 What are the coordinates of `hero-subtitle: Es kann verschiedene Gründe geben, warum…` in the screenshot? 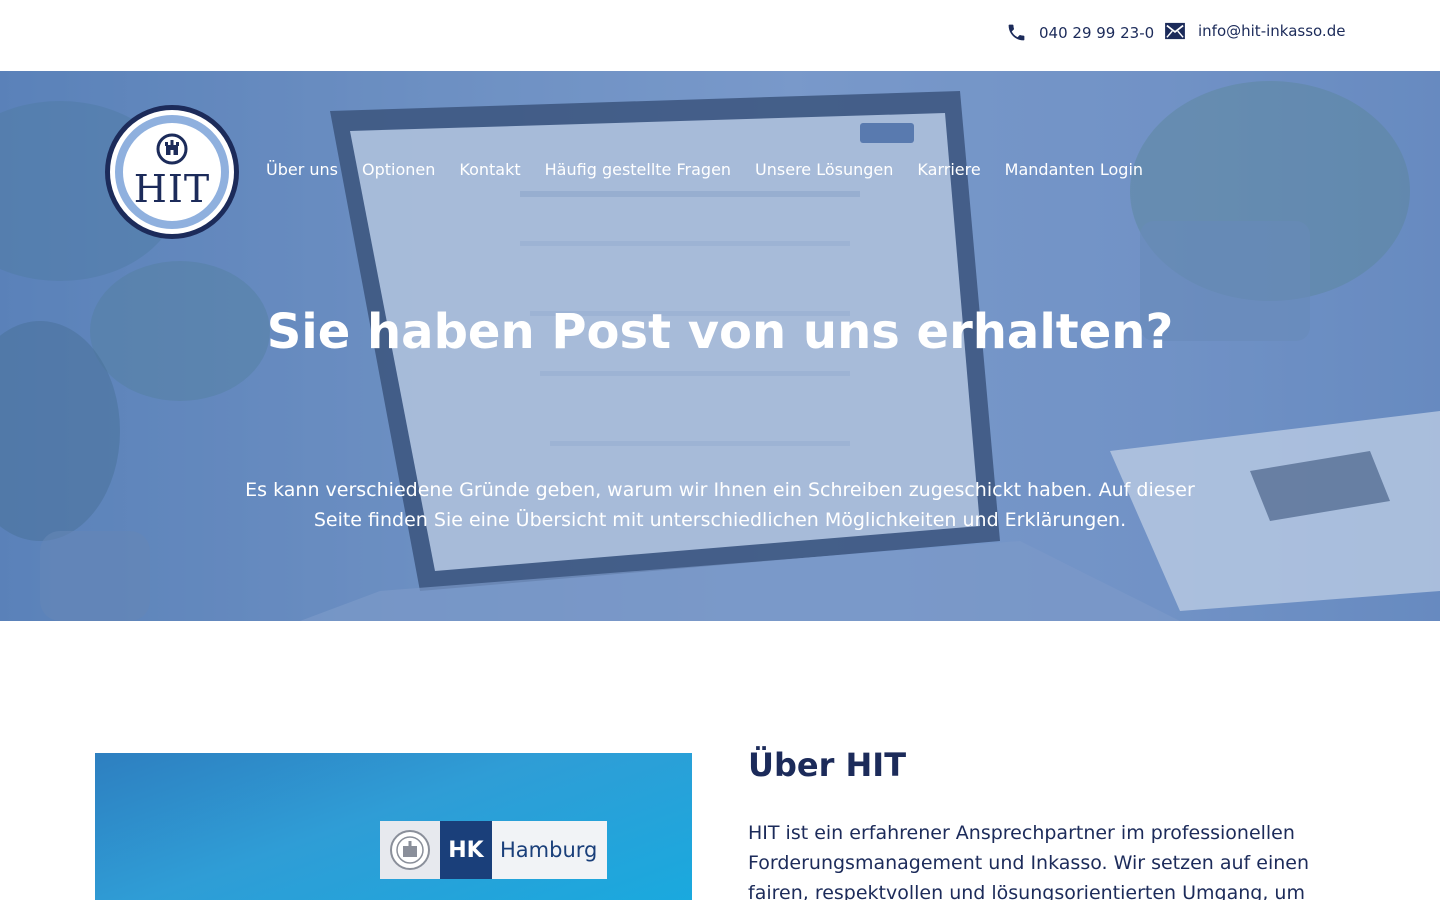 It's located at (720, 505).